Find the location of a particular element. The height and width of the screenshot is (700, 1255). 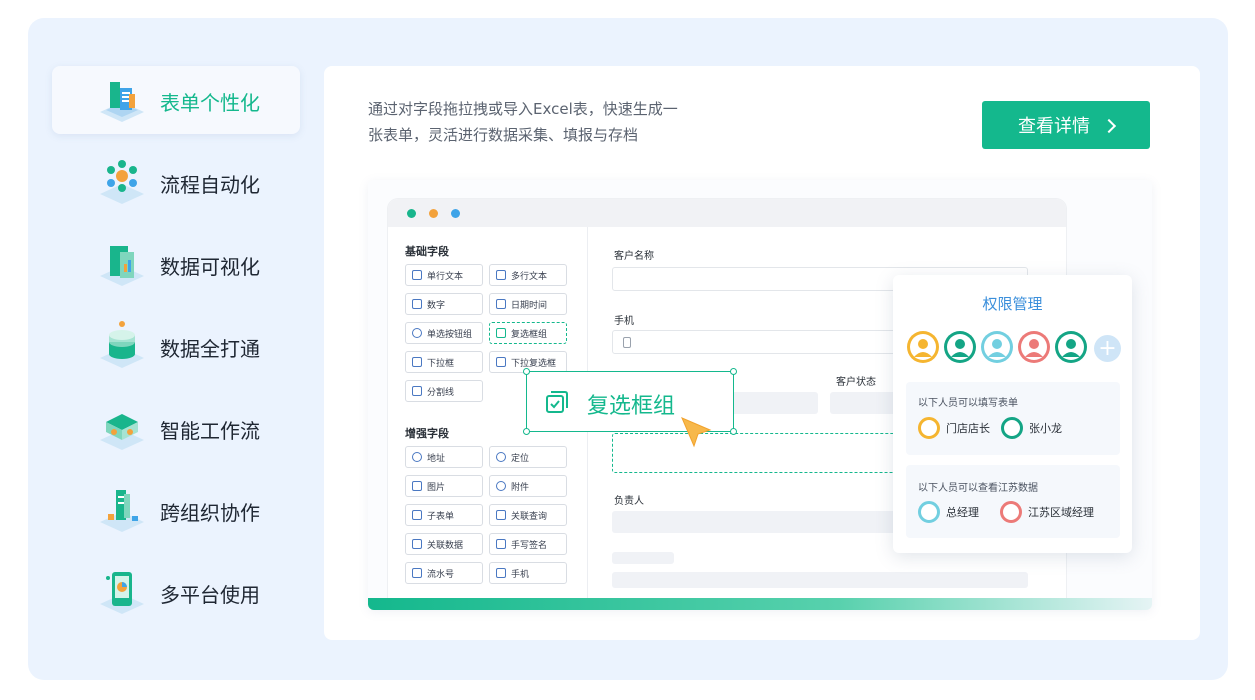

number-icon is located at coordinates (417, 304).